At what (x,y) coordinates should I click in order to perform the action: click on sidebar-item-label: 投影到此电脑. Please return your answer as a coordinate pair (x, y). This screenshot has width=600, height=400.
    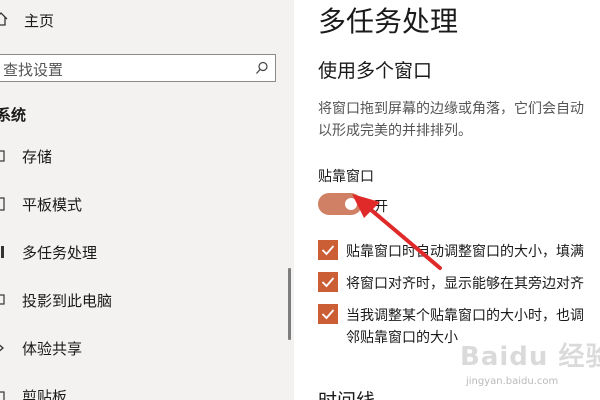
    Looking at the image, I should click on (67, 301).